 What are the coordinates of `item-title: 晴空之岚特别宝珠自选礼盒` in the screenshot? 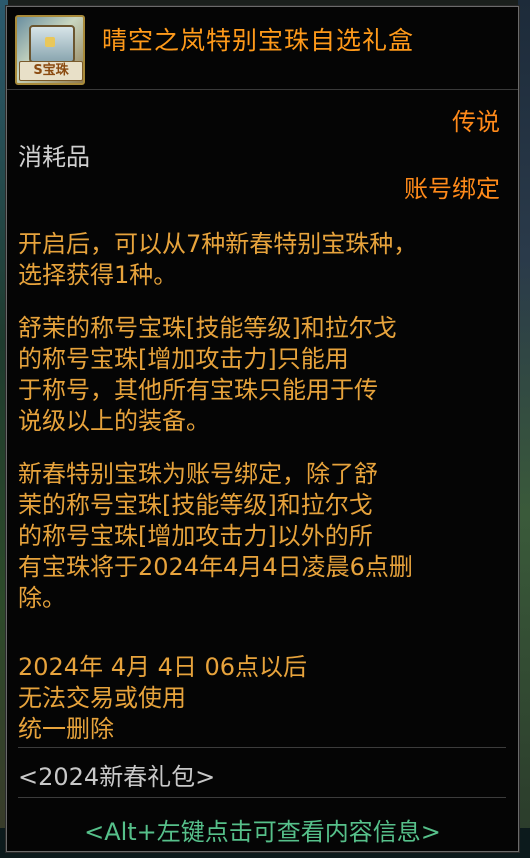 It's located at (258, 40).